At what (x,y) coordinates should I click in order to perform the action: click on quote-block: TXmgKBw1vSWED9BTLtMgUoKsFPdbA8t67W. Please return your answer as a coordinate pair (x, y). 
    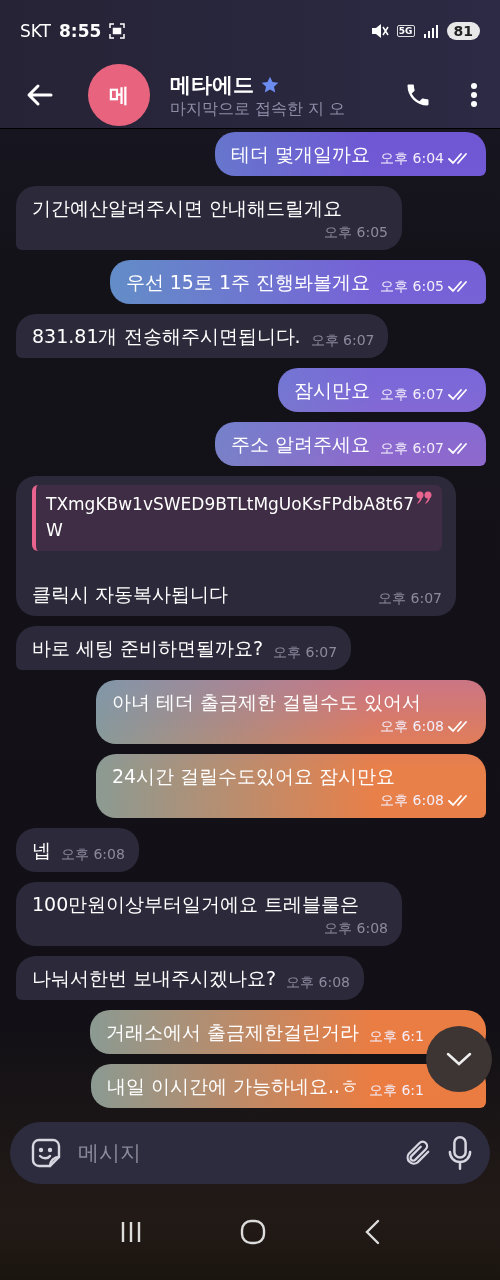
    Looking at the image, I should click on (237, 518).